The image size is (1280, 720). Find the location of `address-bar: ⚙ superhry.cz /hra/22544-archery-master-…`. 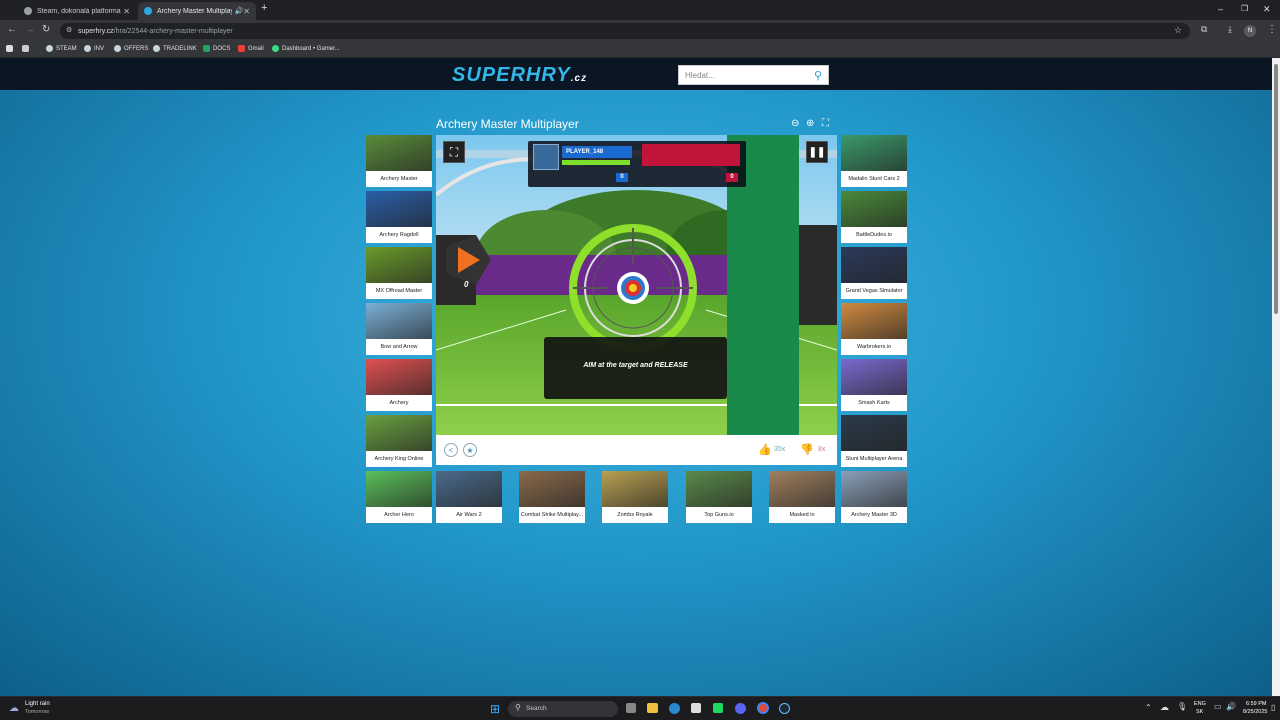

address-bar: ⚙ superhry.cz /hra/22544-archery-master-… is located at coordinates (625, 31).